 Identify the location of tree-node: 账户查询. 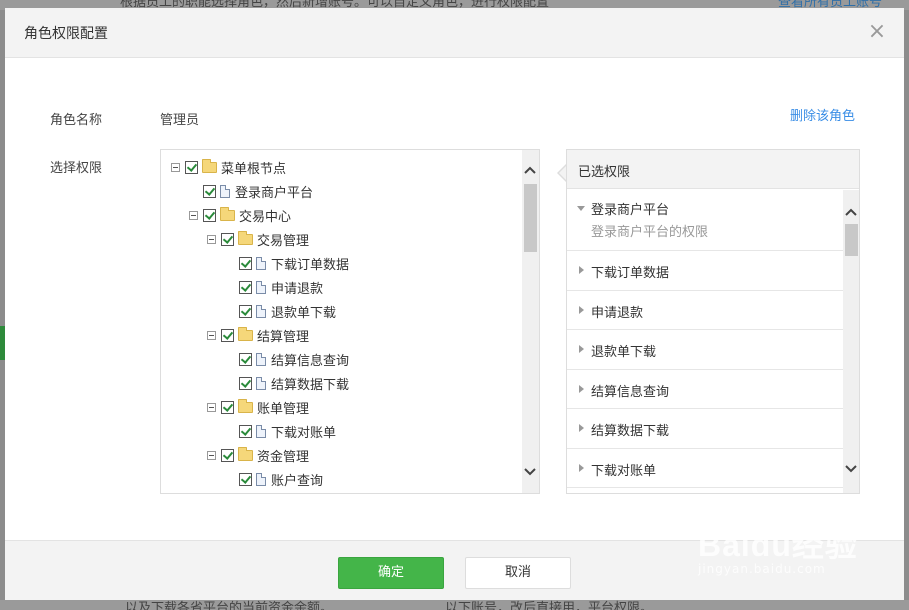
(274, 479).